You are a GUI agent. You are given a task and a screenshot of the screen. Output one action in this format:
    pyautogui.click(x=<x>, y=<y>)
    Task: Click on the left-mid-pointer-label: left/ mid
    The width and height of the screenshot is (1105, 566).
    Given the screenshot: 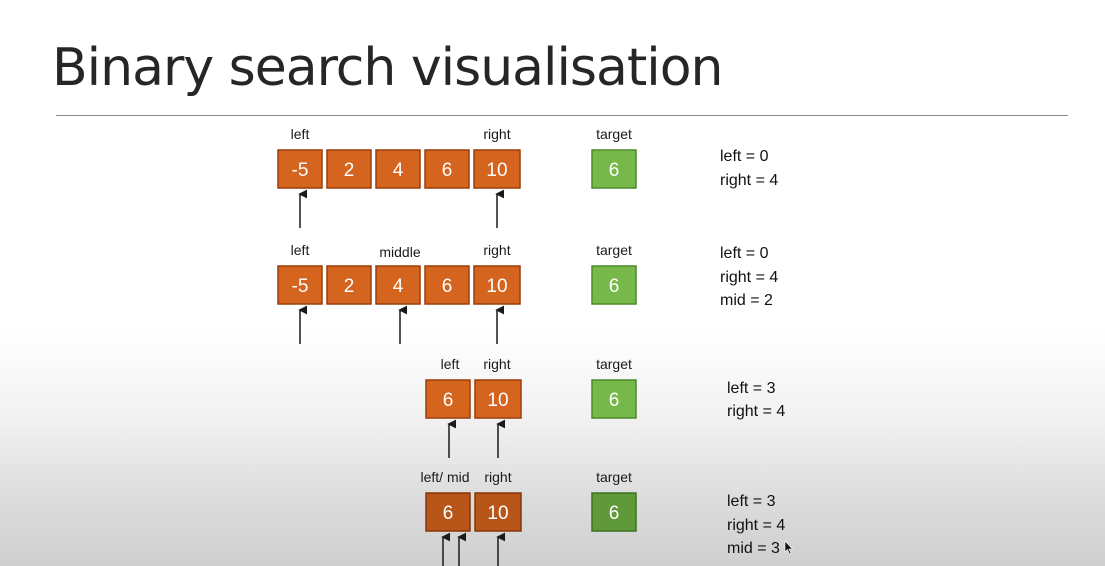 What is the action you would take?
    pyautogui.click(x=444, y=477)
    